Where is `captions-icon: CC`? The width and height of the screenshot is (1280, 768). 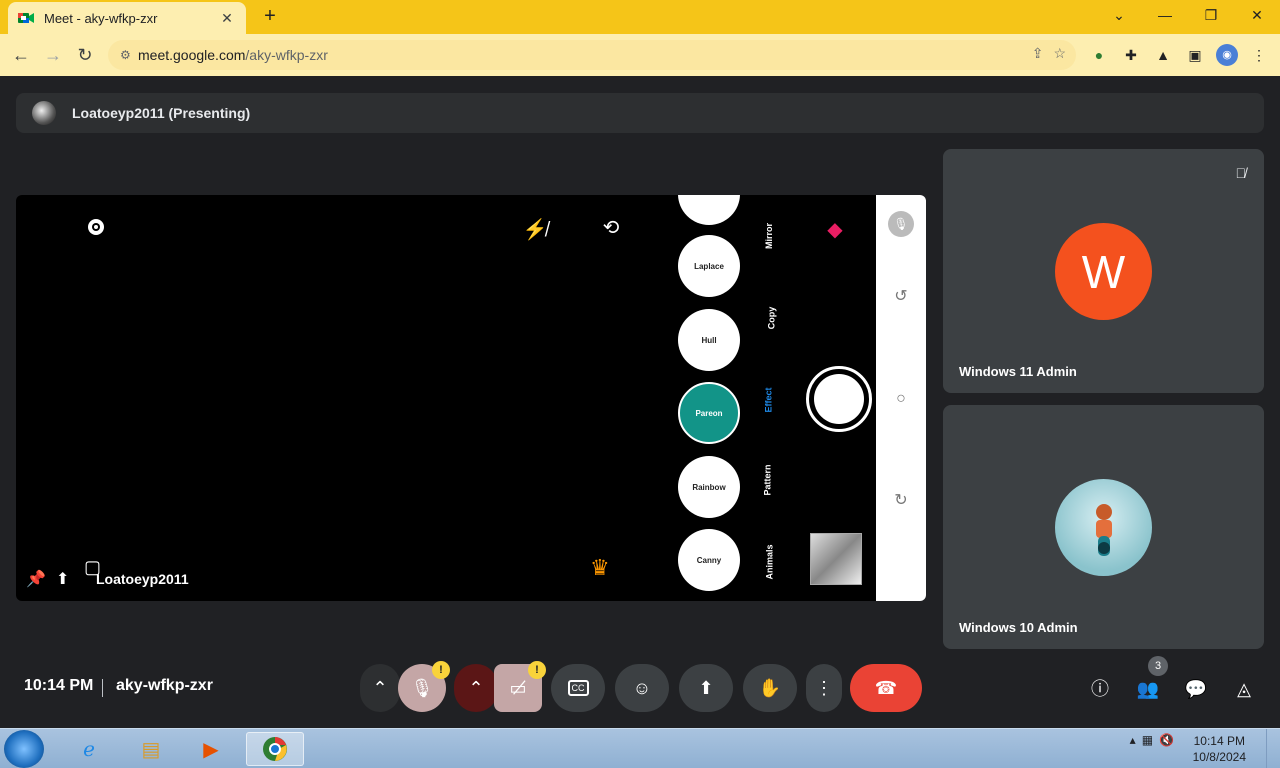
captions-icon: CC is located at coordinates (578, 688).